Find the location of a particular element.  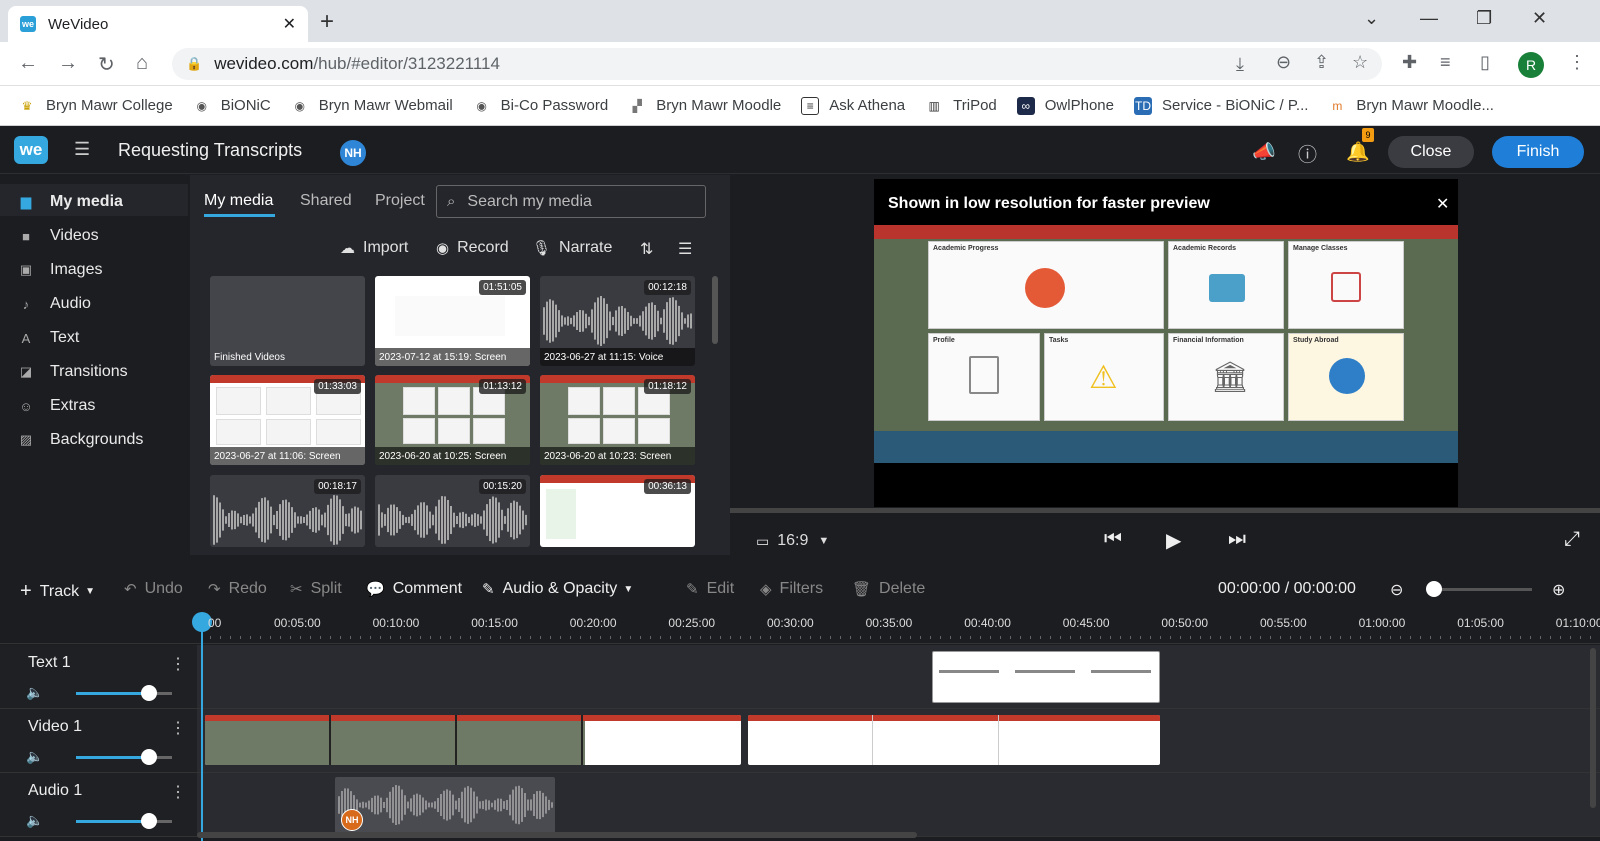

audio-opacity-button: ✎ Audio & Opacity ▼ is located at coordinates (557, 589).